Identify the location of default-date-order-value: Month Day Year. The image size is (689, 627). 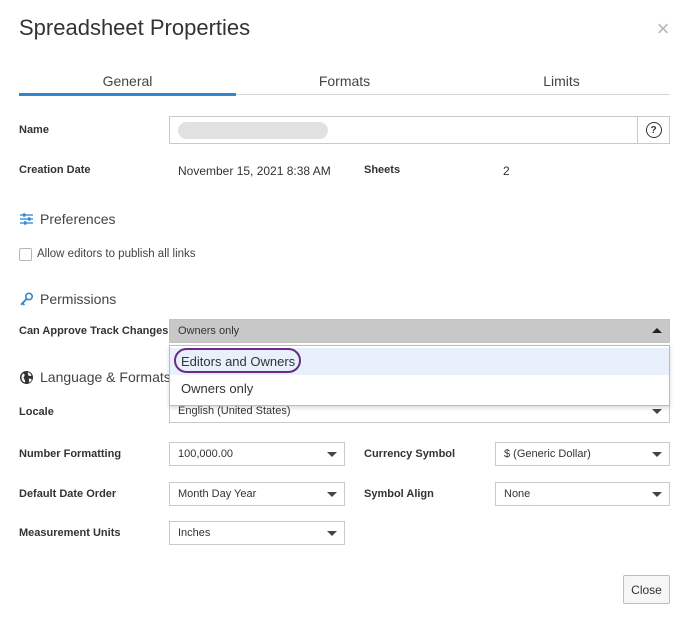
(217, 494).